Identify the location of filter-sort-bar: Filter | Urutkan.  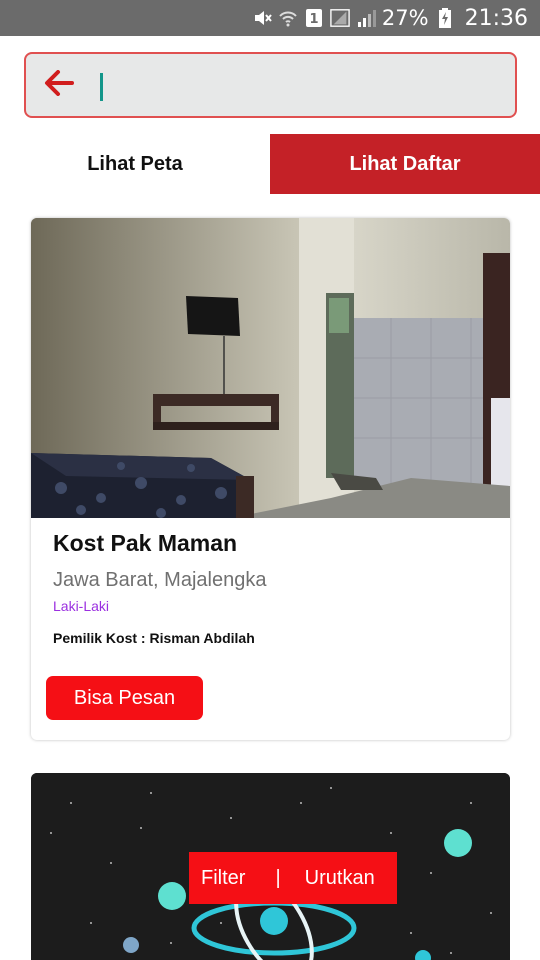
(293, 878).